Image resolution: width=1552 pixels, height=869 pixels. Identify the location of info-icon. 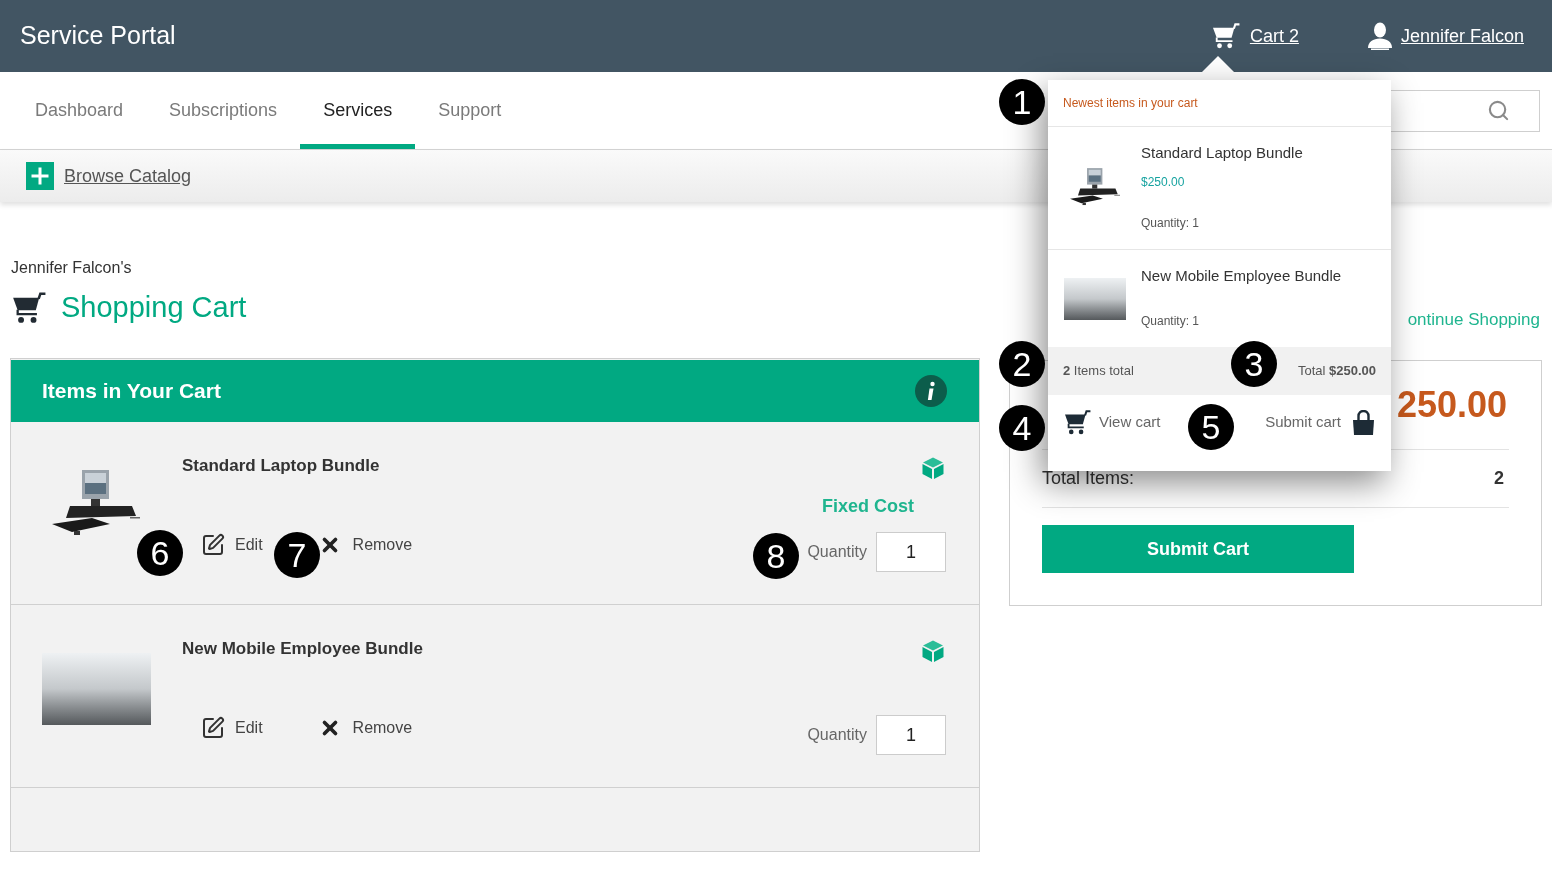
(931, 391).